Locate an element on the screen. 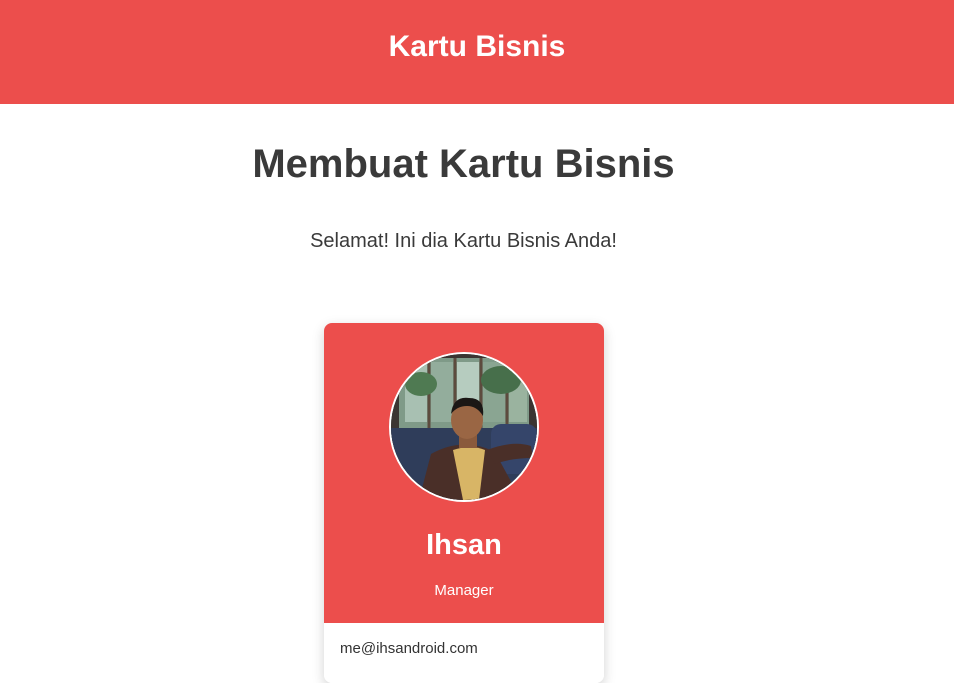 The width and height of the screenshot is (954, 683). card-email: me@ihsandroid.com is located at coordinates (409, 648).